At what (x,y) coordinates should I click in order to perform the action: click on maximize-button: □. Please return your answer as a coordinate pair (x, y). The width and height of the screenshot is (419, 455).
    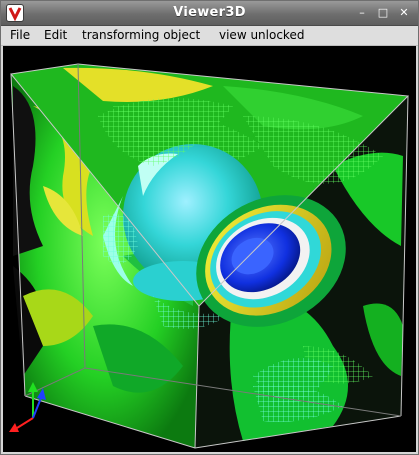
    Looking at the image, I should click on (383, 13).